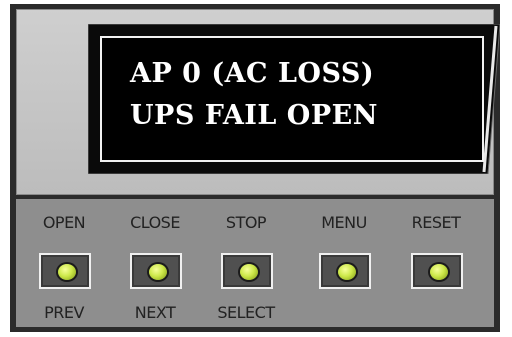  I want to click on reset-label: RESET, so click(436, 222).